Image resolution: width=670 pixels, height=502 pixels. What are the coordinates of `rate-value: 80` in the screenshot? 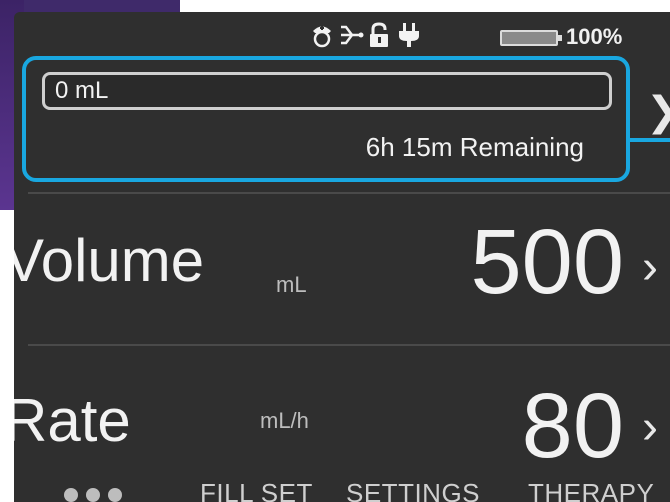 It's located at (572, 426).